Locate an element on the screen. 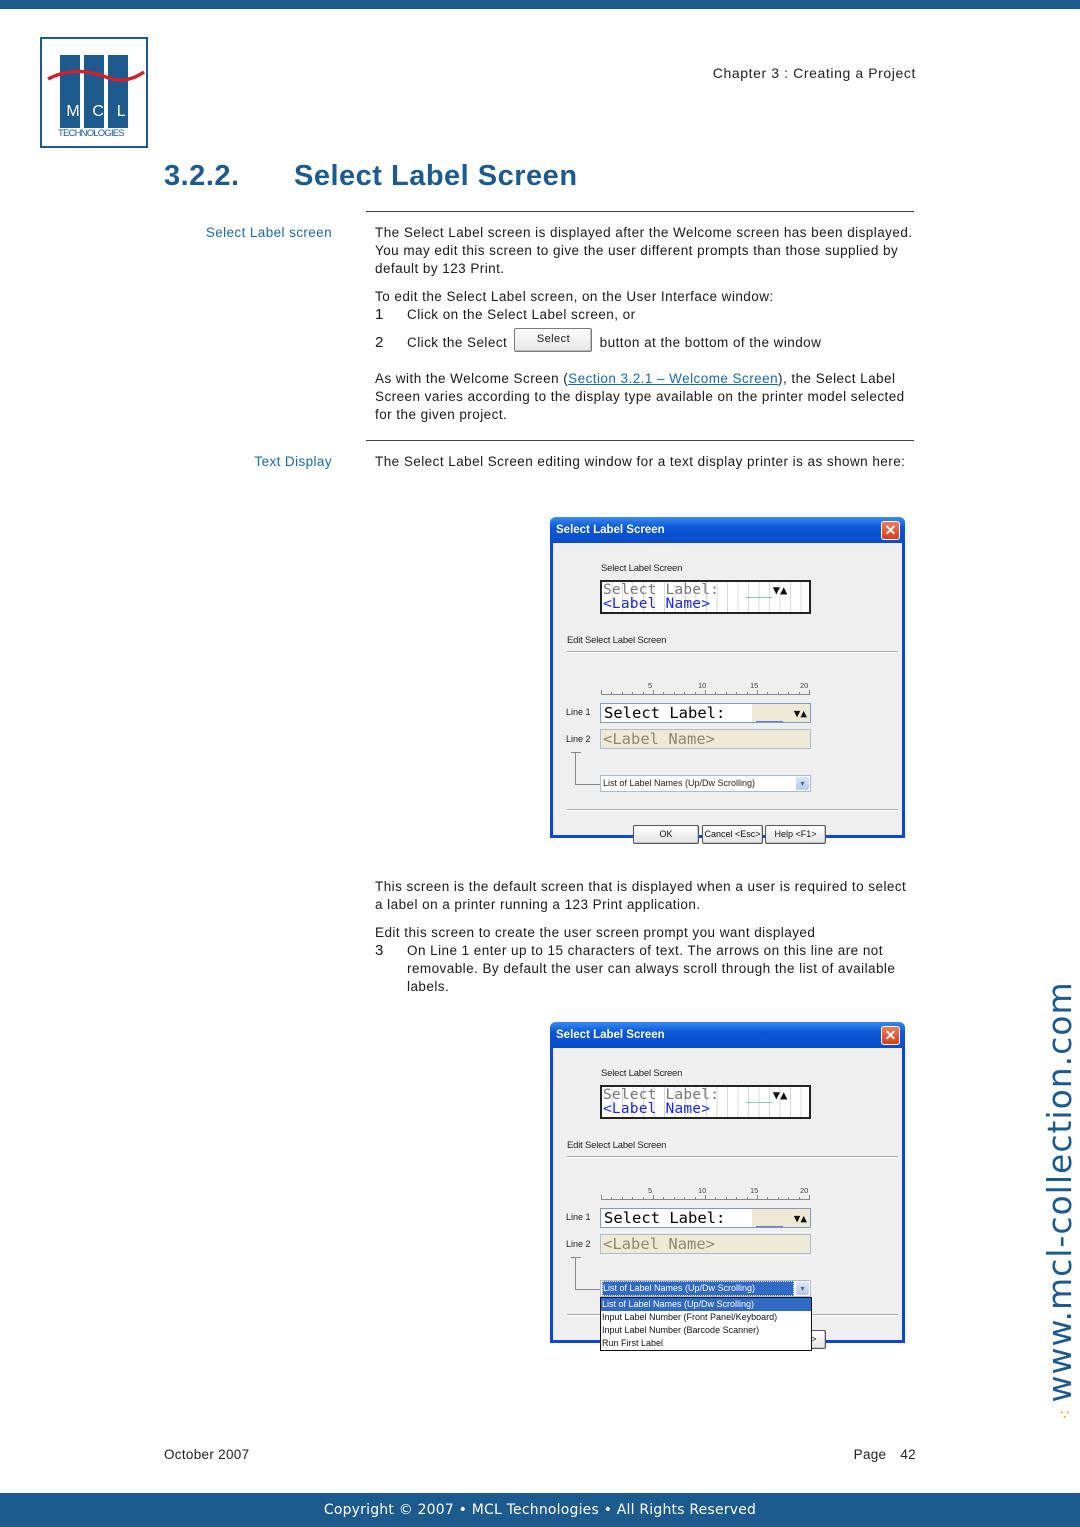 This screenshot has width=1080, height=1527. section-number: 3.2.2. is located at coordinates (202, 176).